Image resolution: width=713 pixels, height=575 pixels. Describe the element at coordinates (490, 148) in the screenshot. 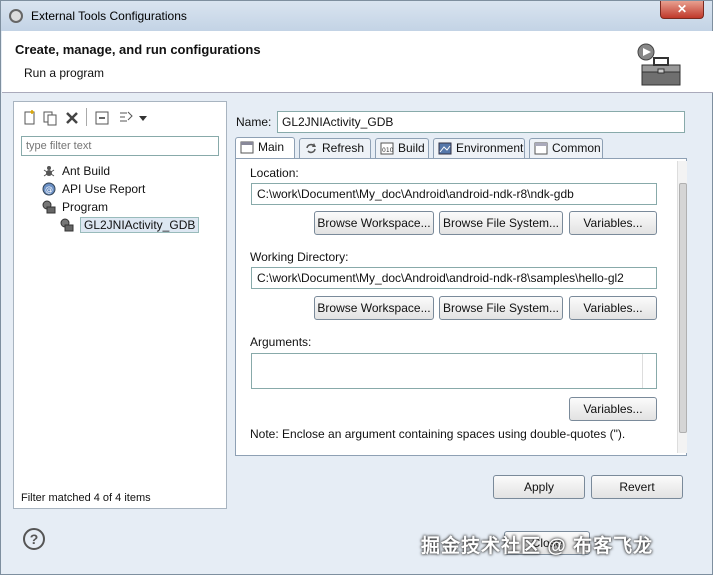

I see `tab-label: Environment` at that location.